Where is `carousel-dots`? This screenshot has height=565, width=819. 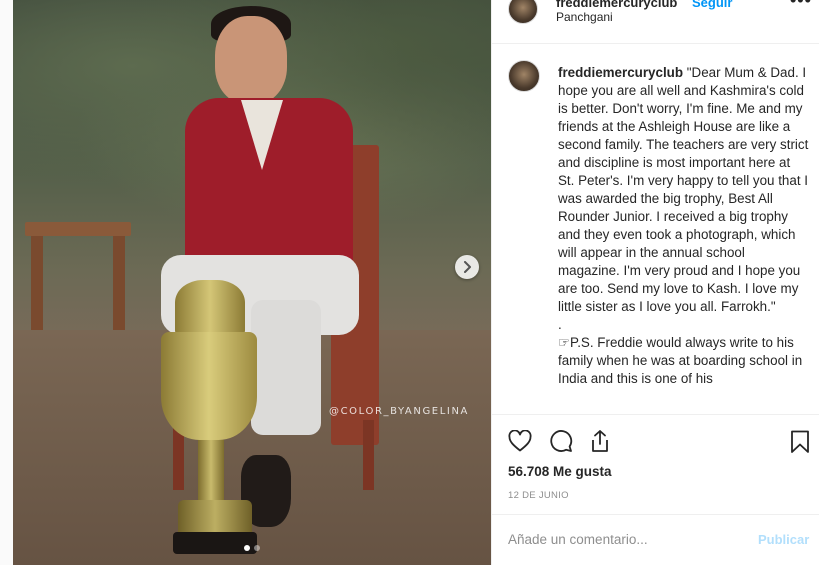 carousel-dots is located at coordinates (252, 548).